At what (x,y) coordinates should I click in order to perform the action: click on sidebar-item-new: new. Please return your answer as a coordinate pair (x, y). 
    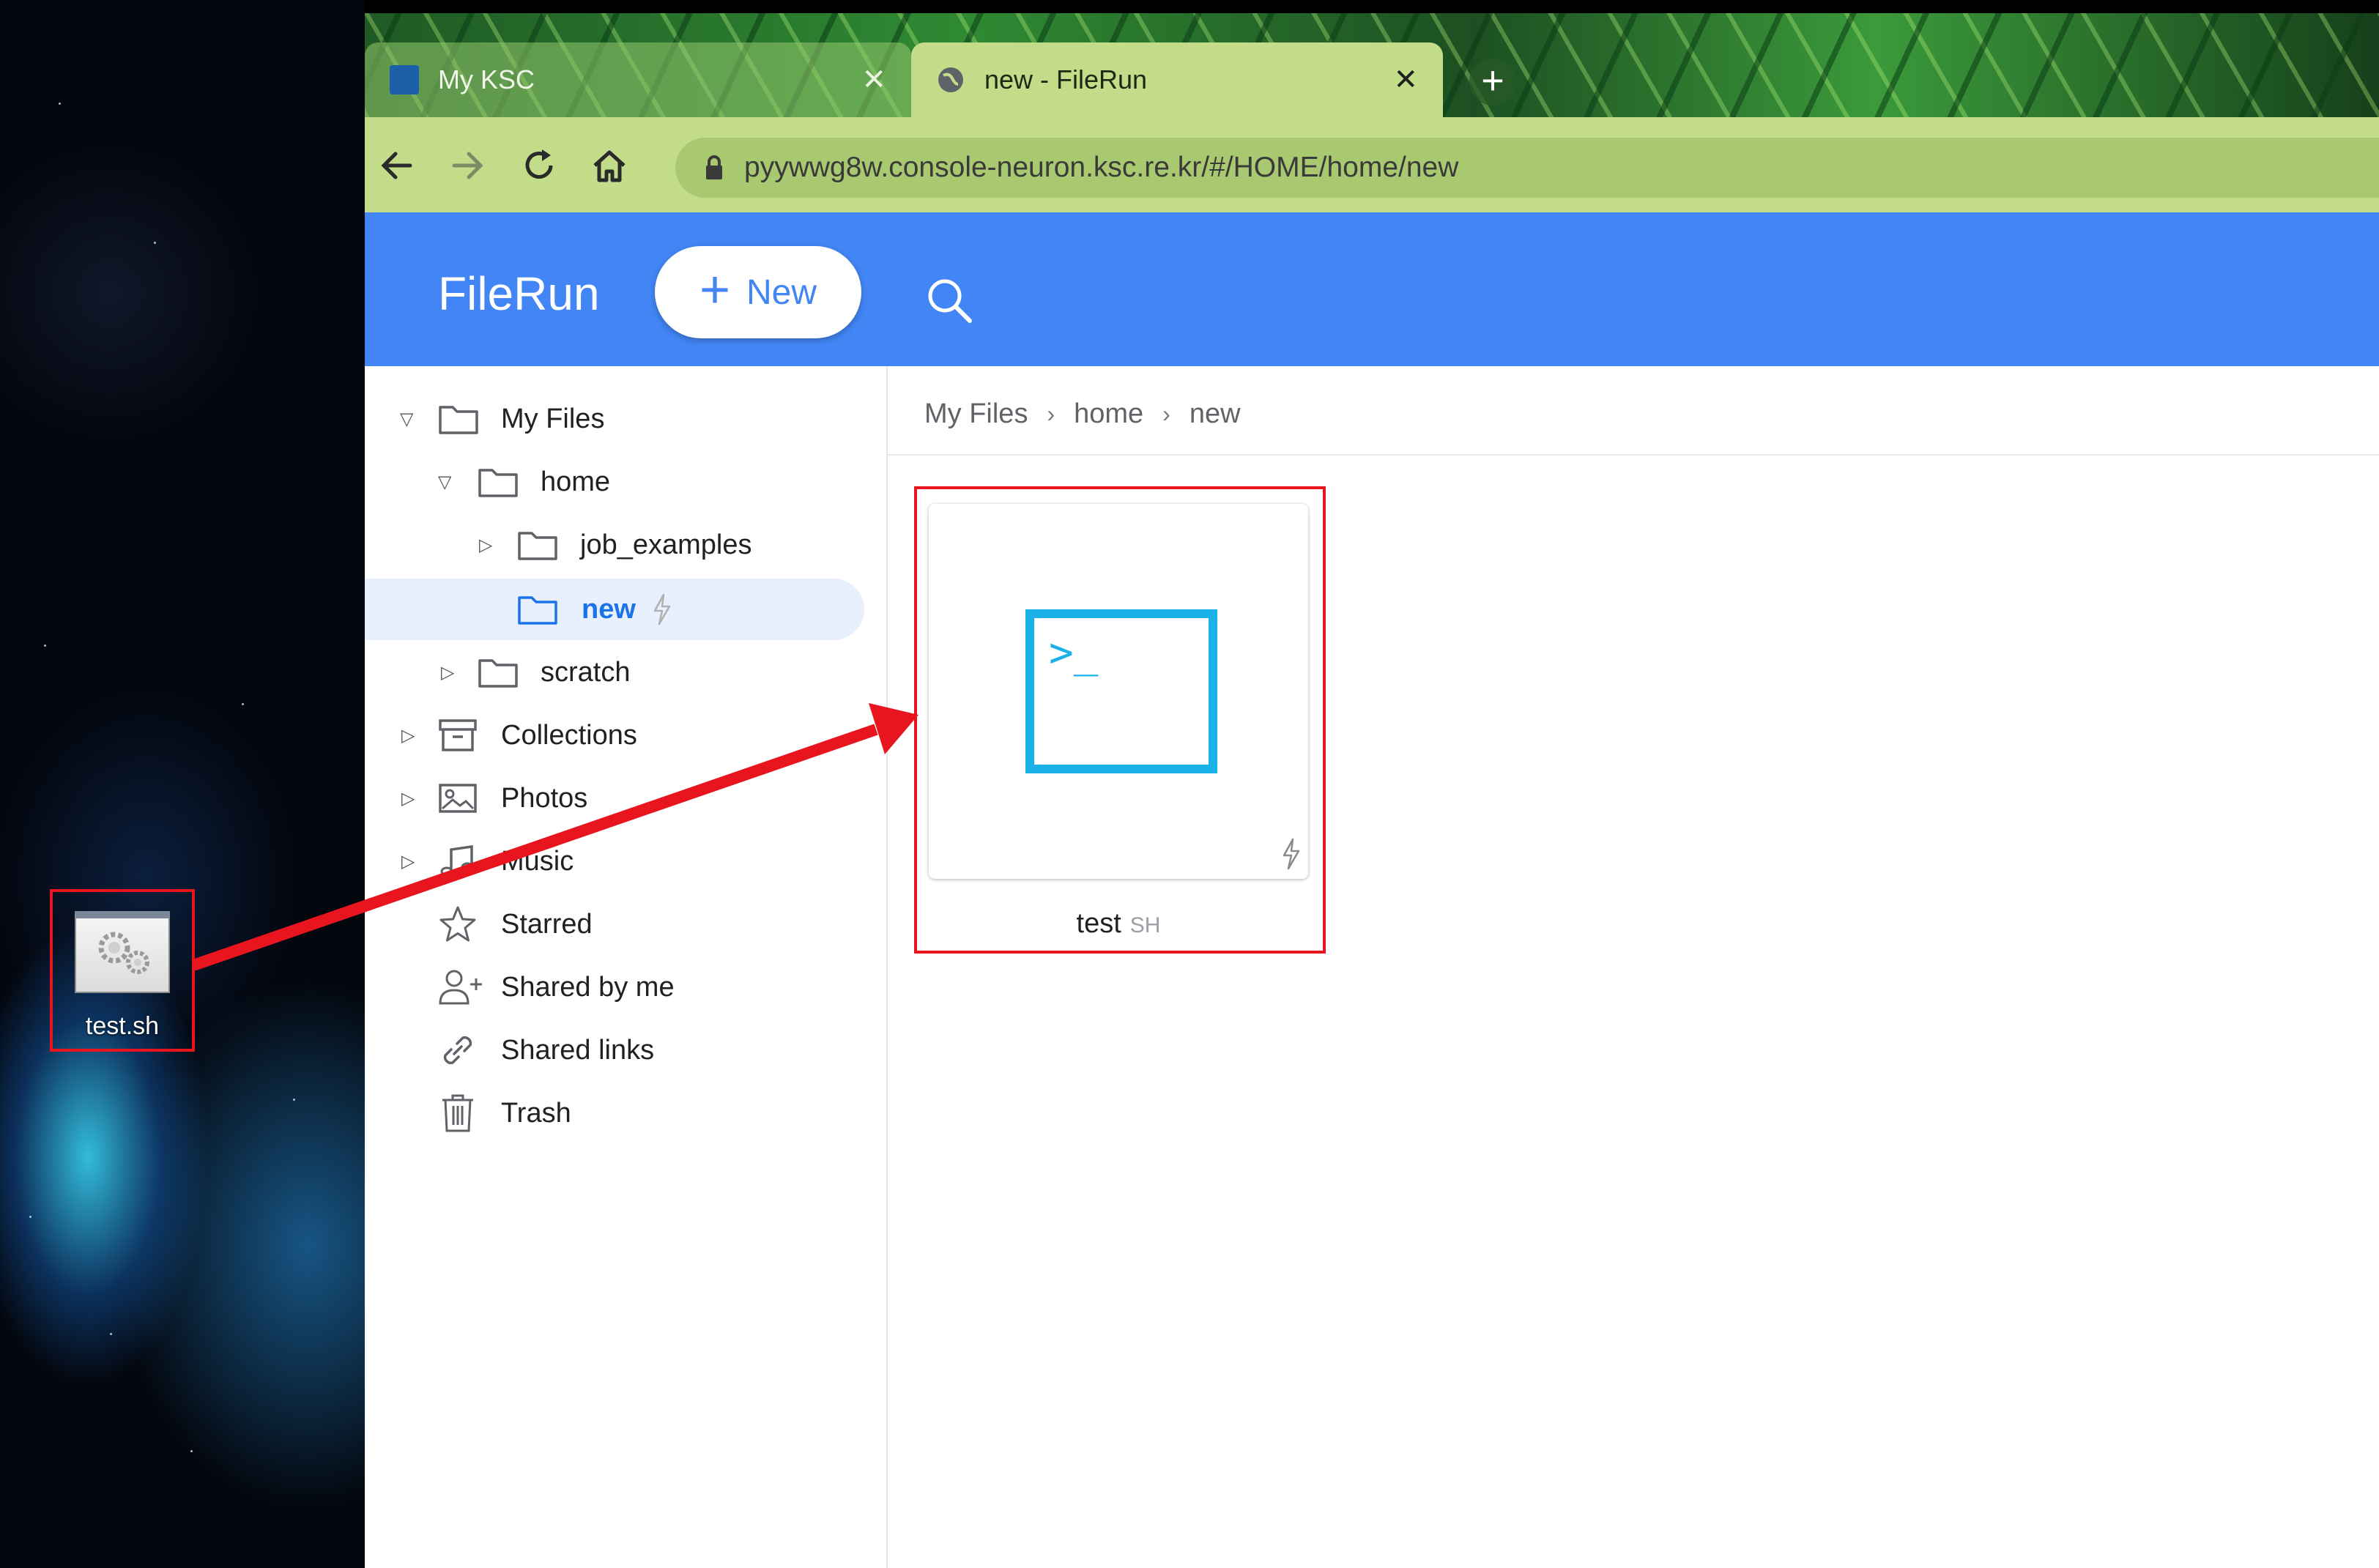
    Looking at the image, I should click on (614, 609).